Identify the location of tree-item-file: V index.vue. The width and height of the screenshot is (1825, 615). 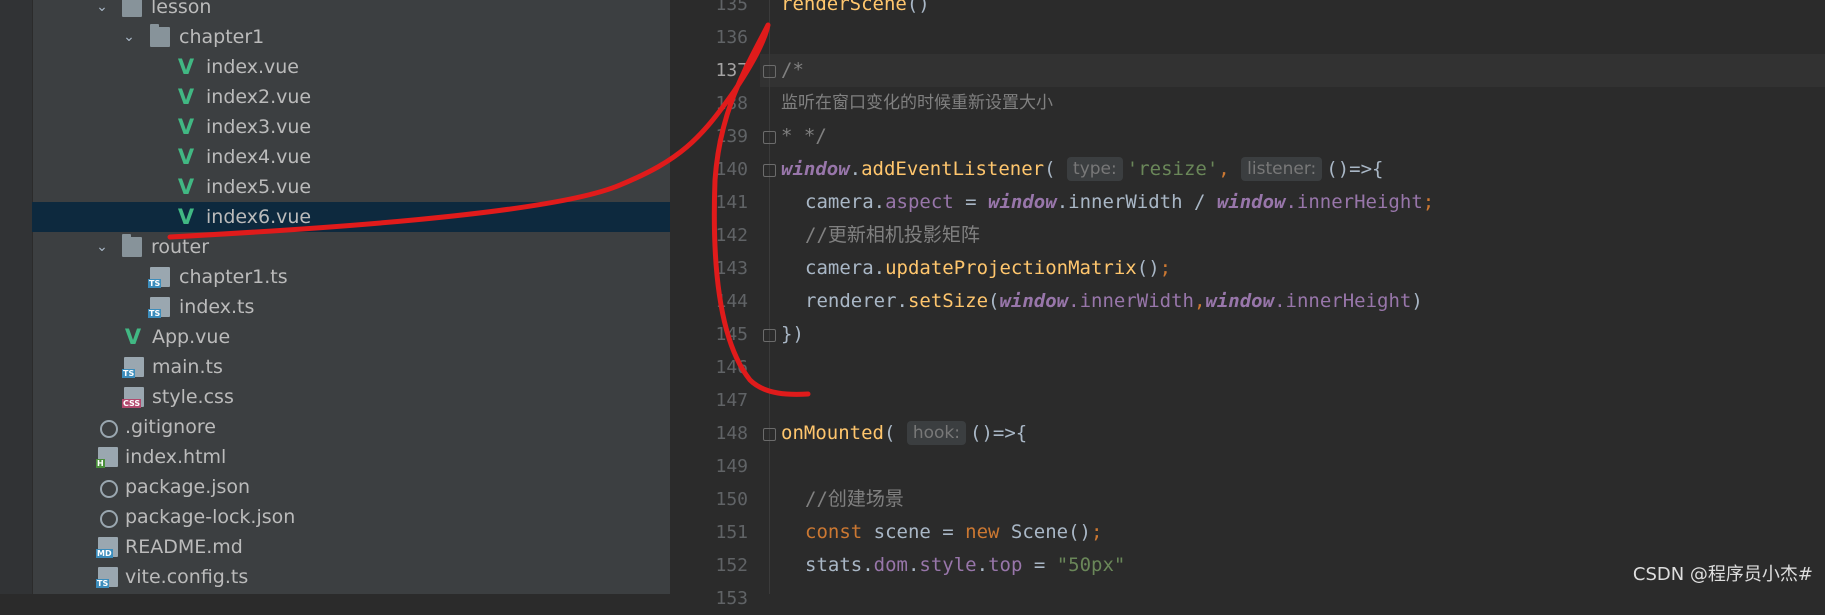
(351, 67).